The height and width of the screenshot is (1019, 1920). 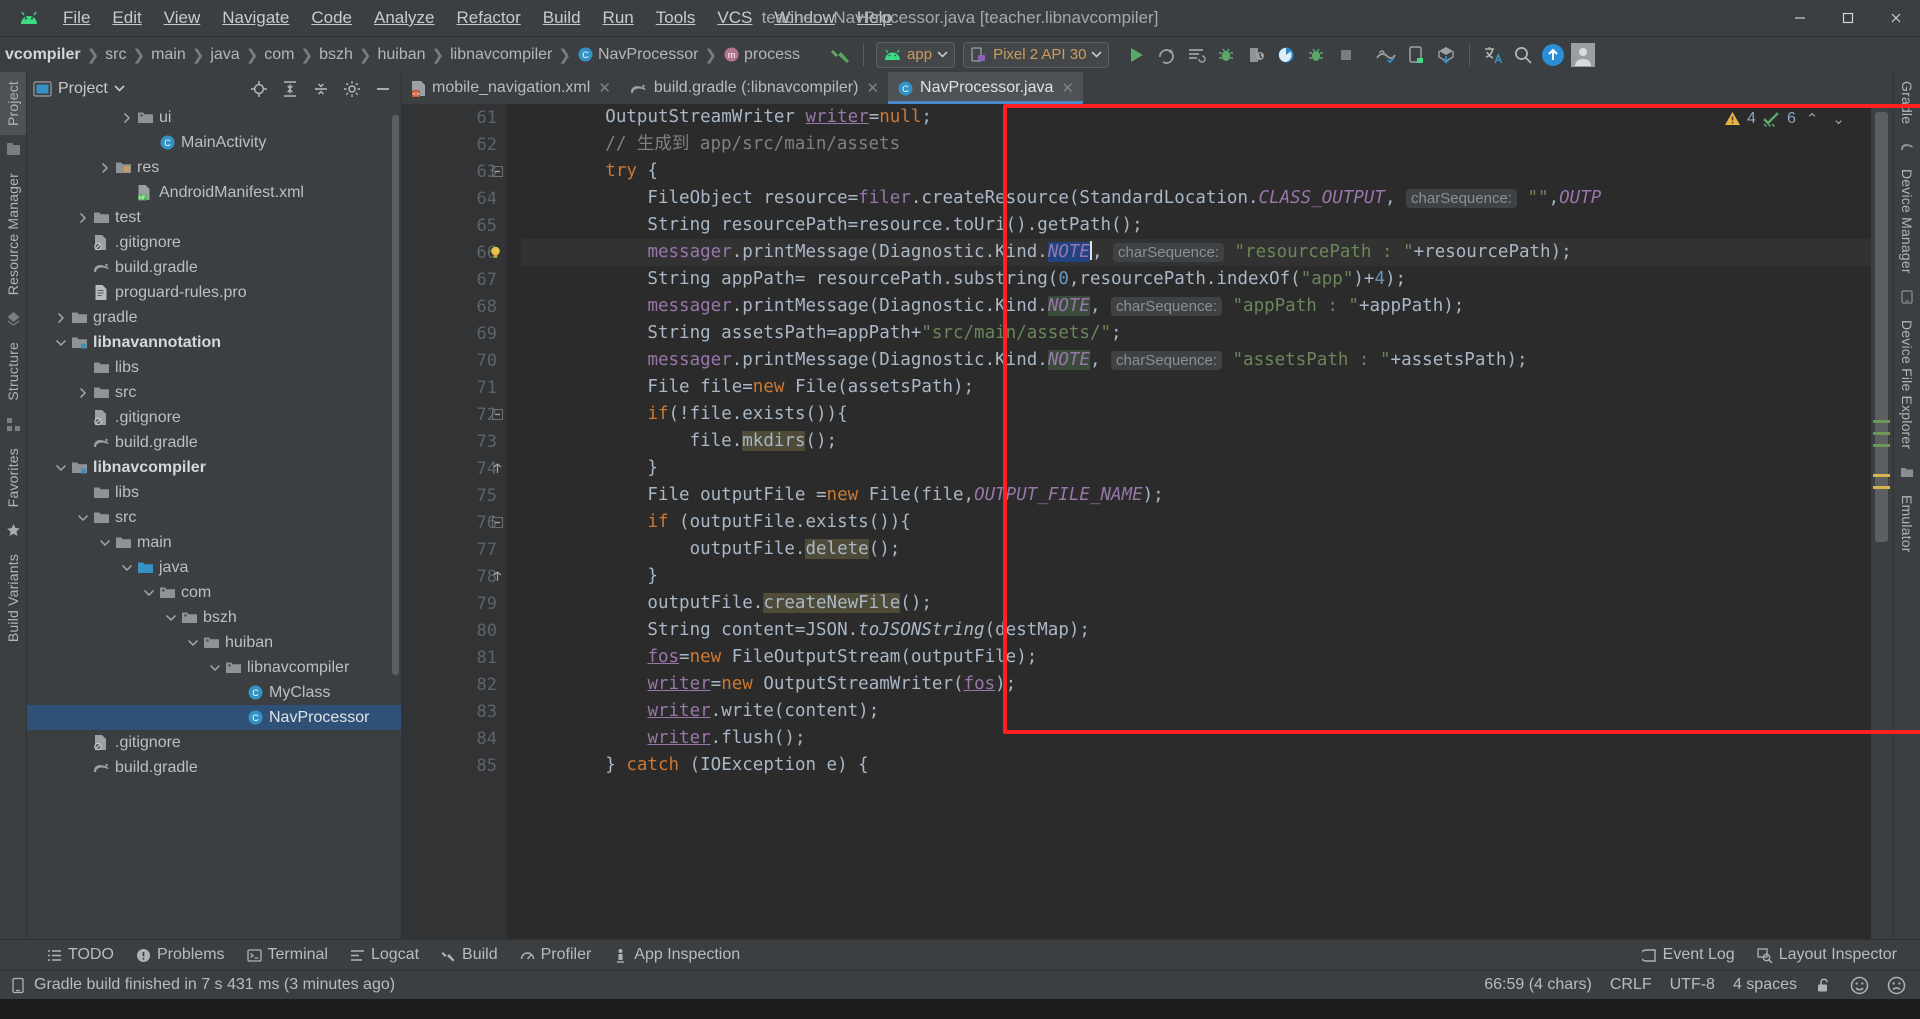 What do you see at coordinates (1166, 55) in the screenshot?
I see `rerun-icon` at bounding box center [1166, 55].